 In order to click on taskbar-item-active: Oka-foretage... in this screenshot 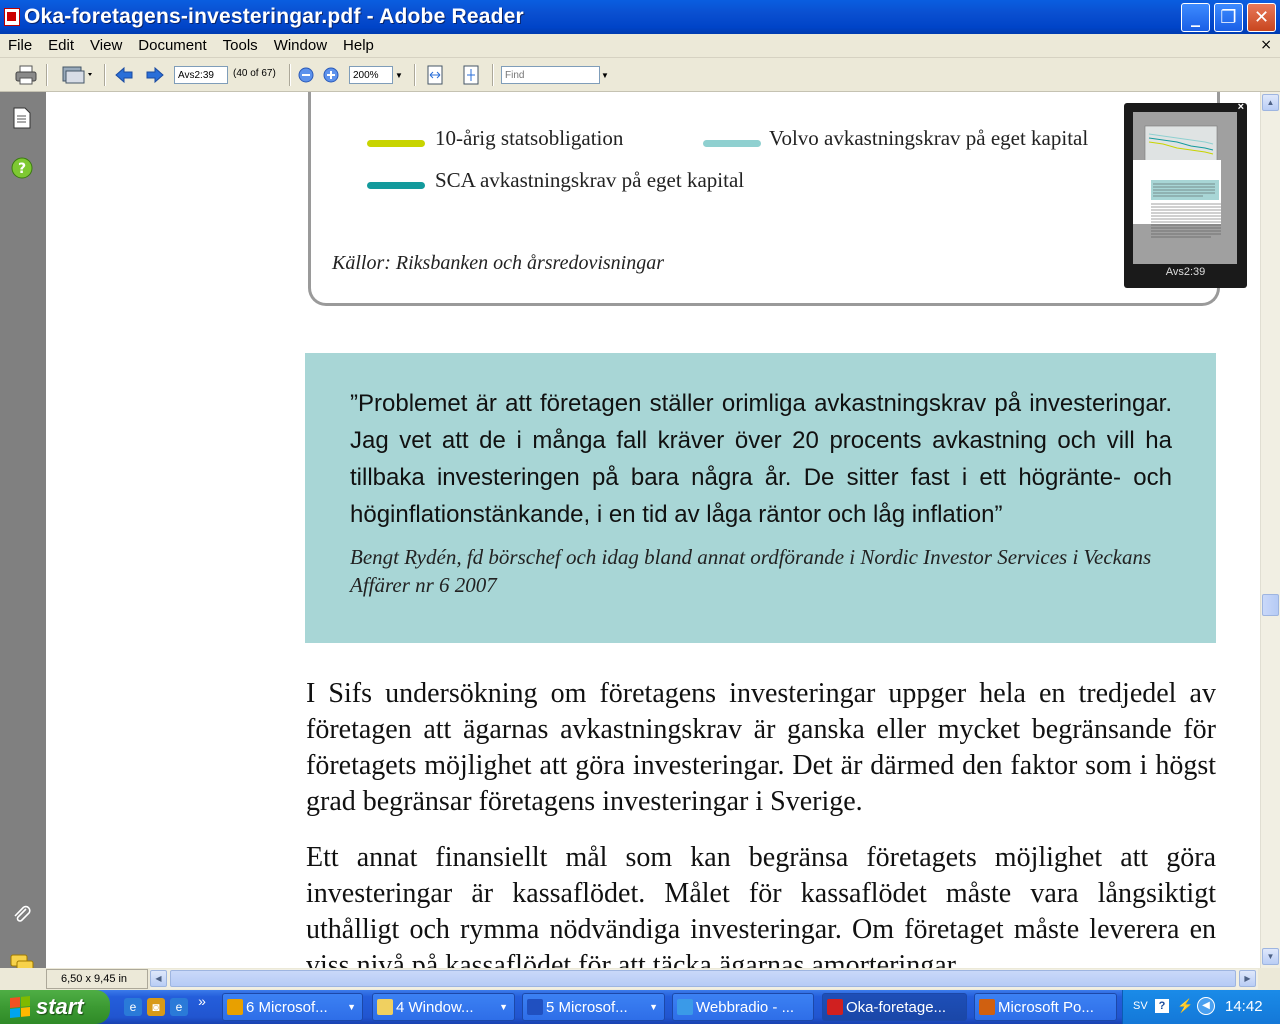, I will do `click(894, 1007)`.